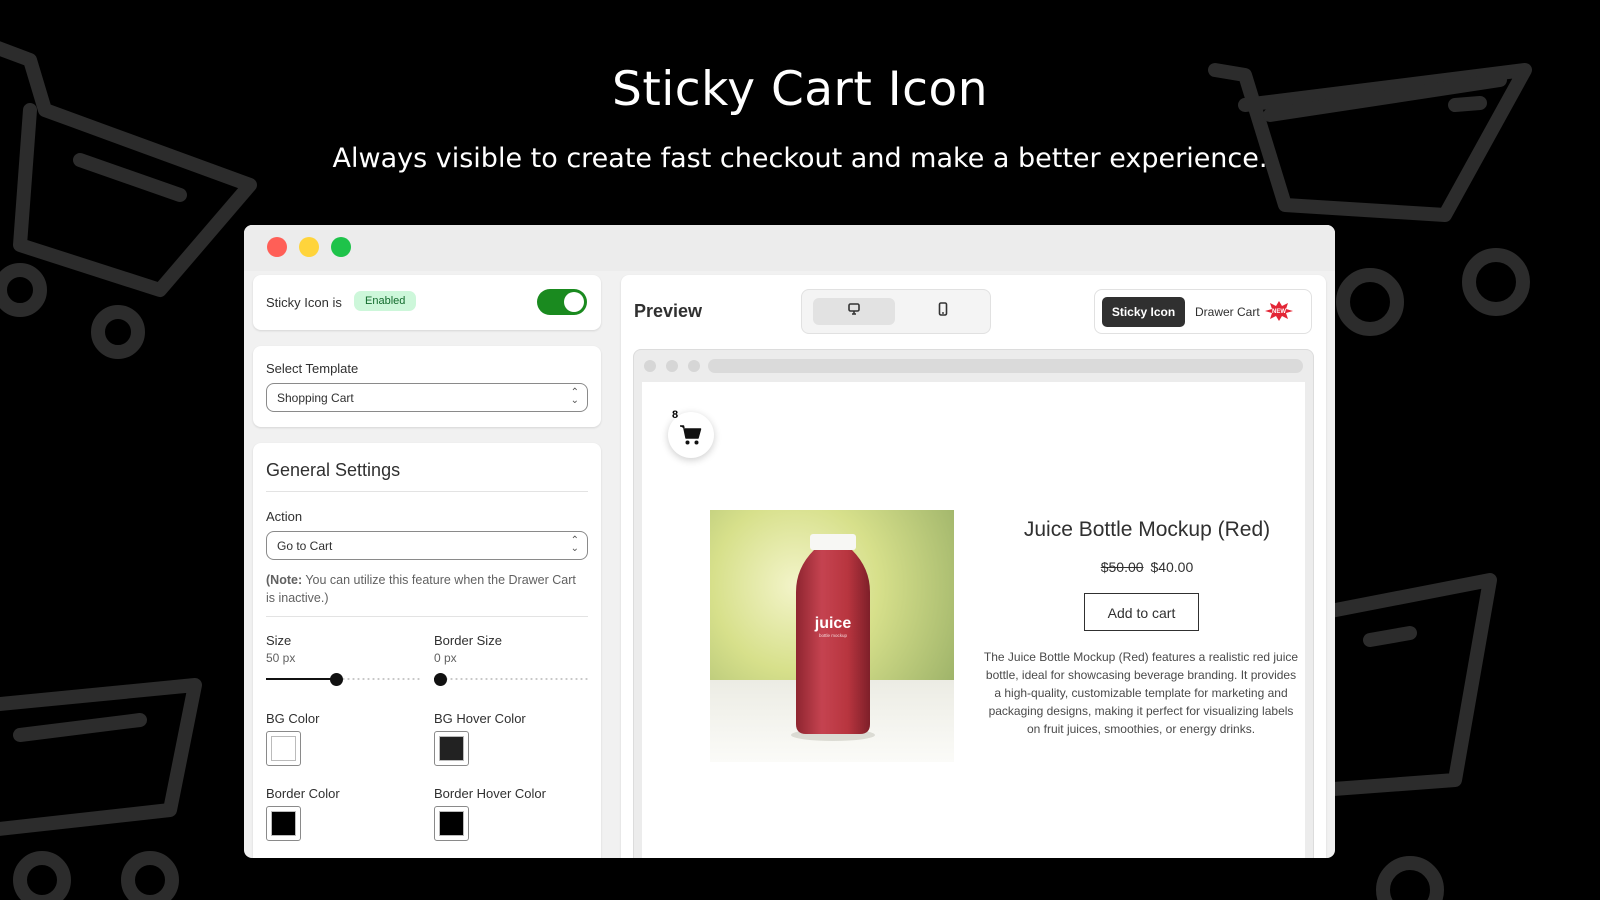 The width and height of the screenshot is (1600, 900). Describe the element at coordinates (1227, 312) in the screenshot. I see `drawer-cart-label: Drawer Cart` at that location.